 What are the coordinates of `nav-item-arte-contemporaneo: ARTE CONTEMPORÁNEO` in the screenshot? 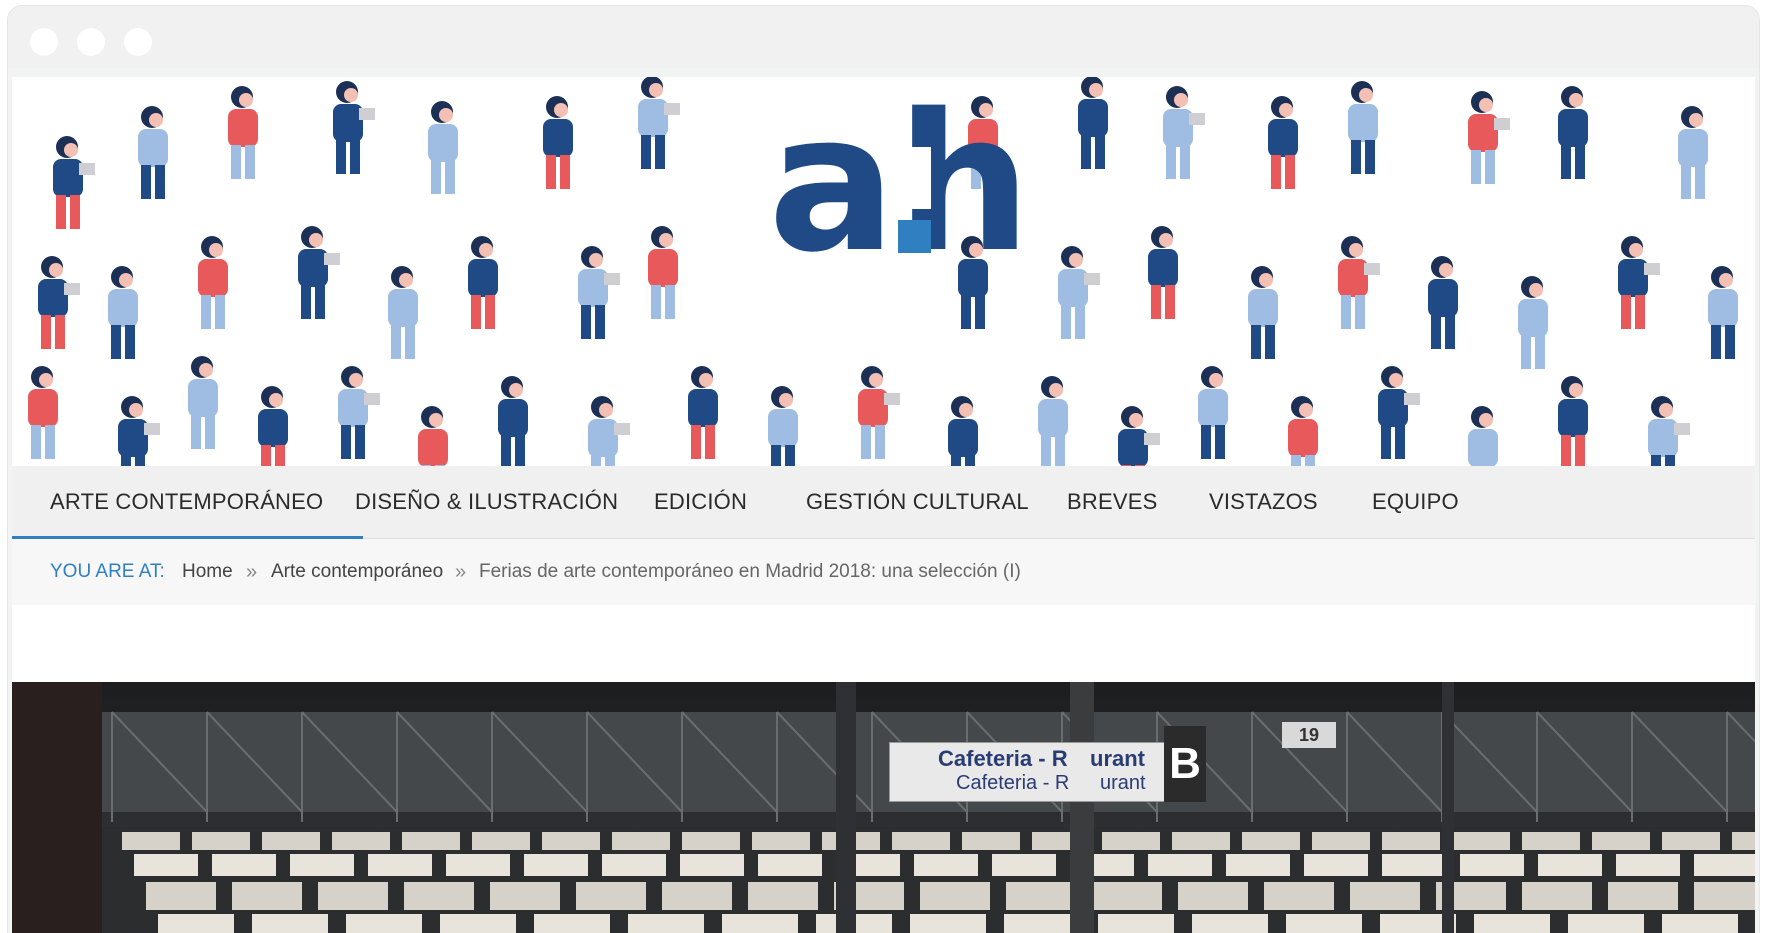 It's located at (188, 502).